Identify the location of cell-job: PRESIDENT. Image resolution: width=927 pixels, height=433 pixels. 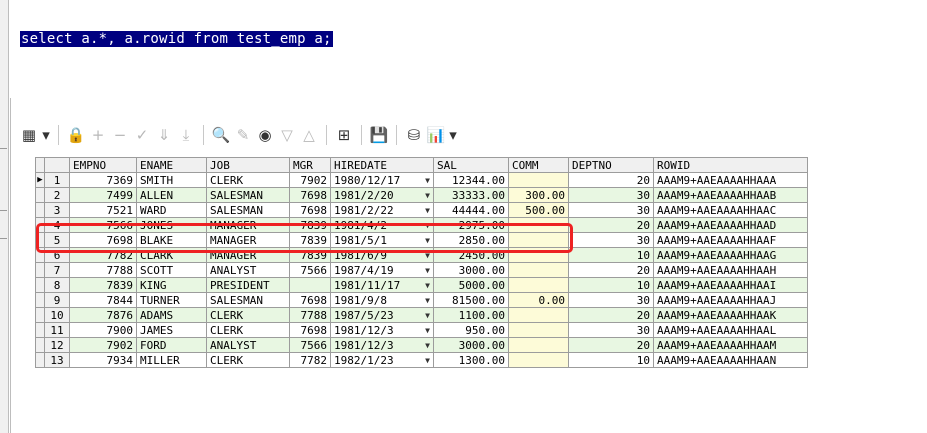
(248, 285).